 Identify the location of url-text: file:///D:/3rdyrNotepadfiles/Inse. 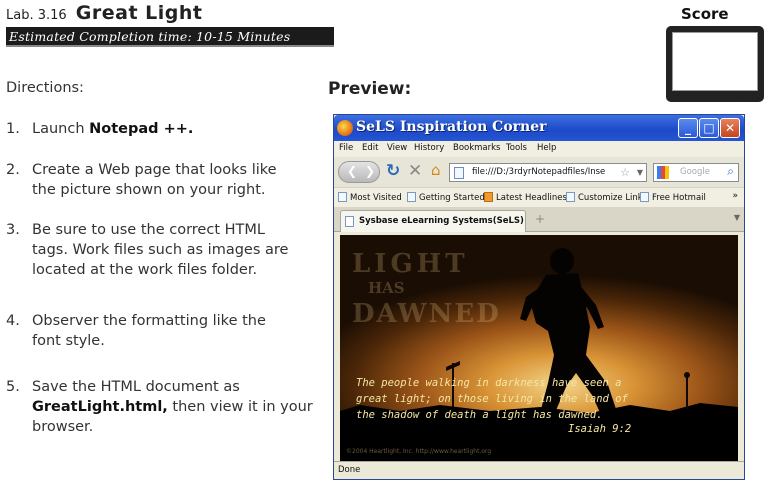
(539, 172).